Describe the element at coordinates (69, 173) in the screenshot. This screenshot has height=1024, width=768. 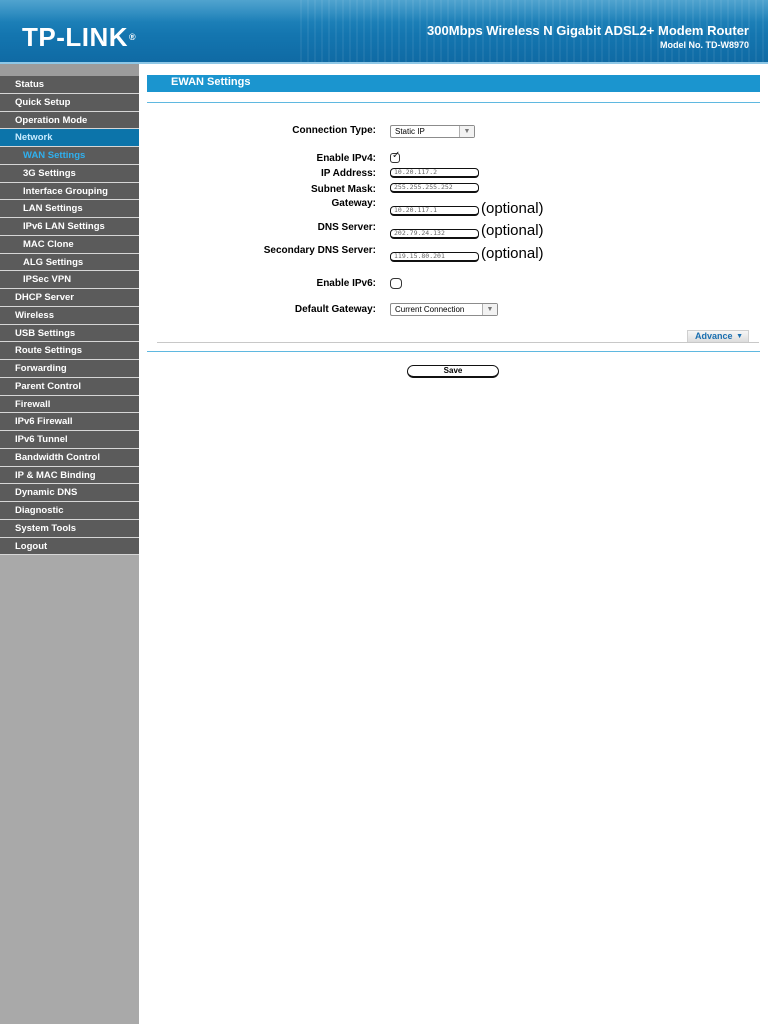
I see `sidebar-item-3g-settings: 3G Settings` at that location.